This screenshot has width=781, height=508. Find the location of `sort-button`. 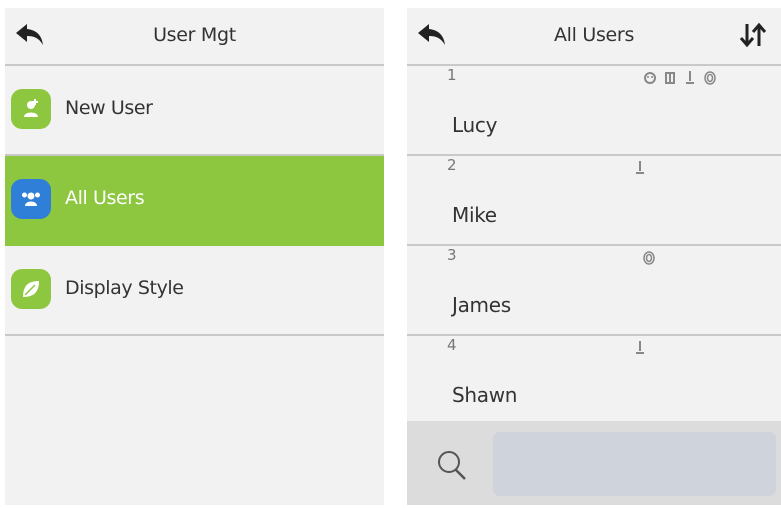

sort-button is located at coordinates (757, 36).